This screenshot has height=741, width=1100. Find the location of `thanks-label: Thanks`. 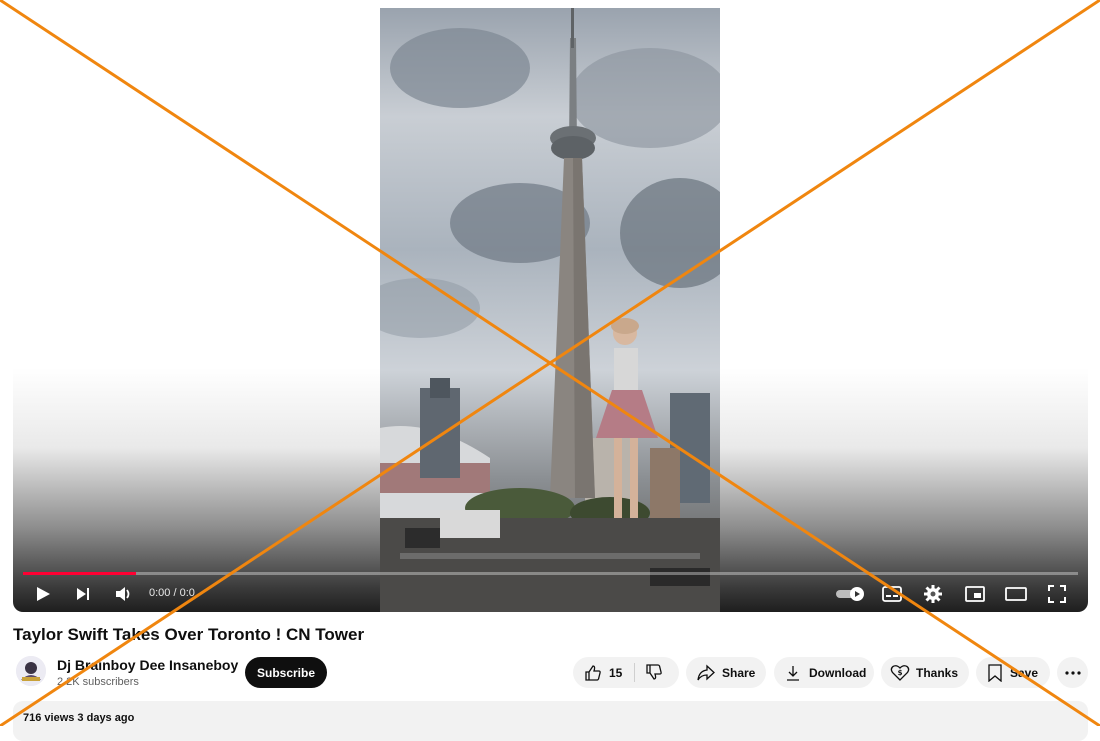

thanks-label: Thanks is located at coordinates (937, 672).